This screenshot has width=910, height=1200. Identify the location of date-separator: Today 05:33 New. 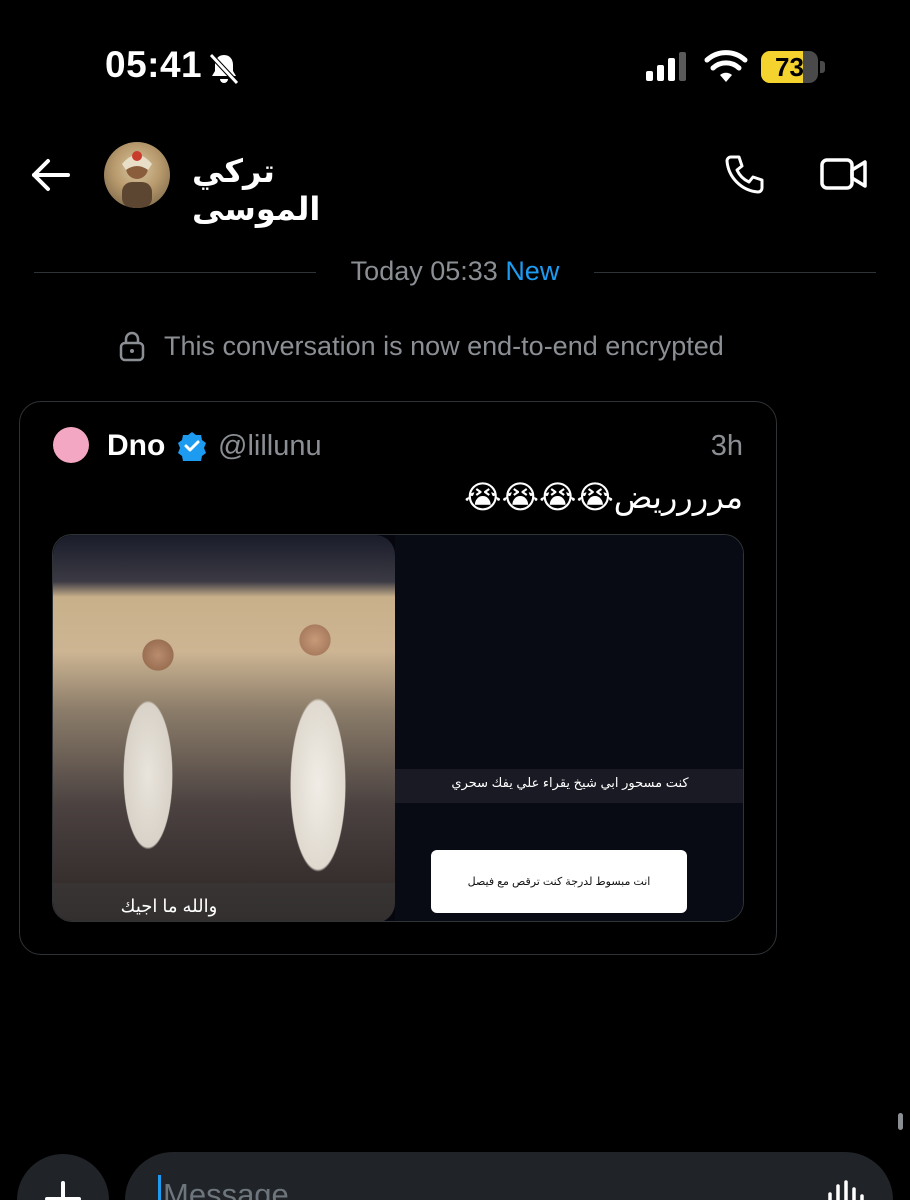
(455, 271).